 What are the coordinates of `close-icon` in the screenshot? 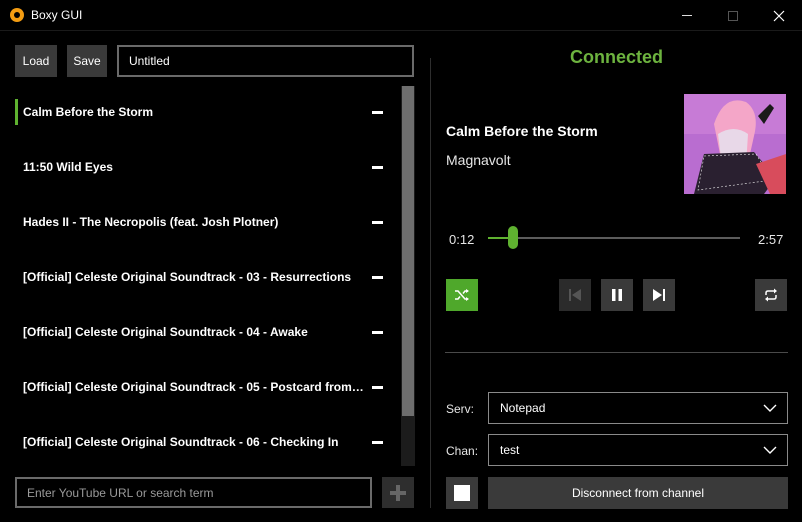 It's located at (779, 15).